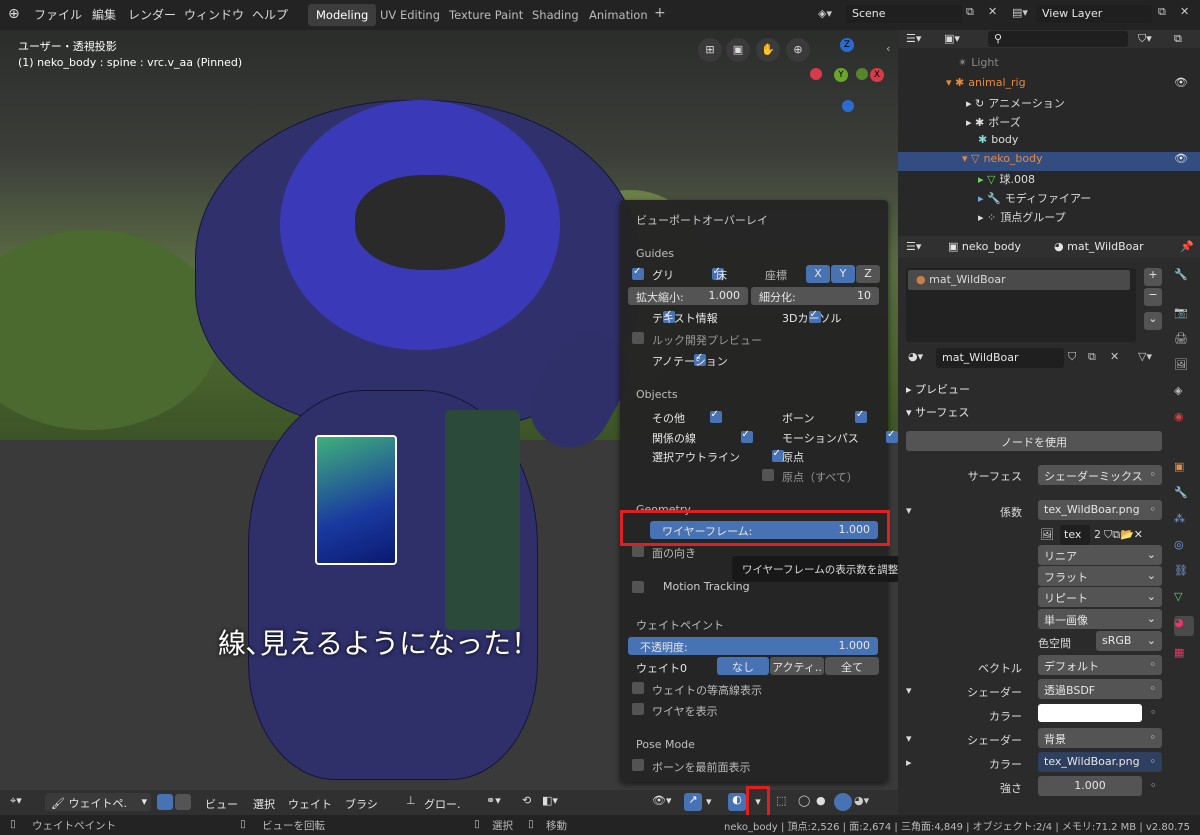 The width and height of the screenshot is (1200, 835). What do you see at coordinates (1153, 785) in the screenshot?
I see `strength-socket-icon: ◦` at bounding box center [1153, 785].